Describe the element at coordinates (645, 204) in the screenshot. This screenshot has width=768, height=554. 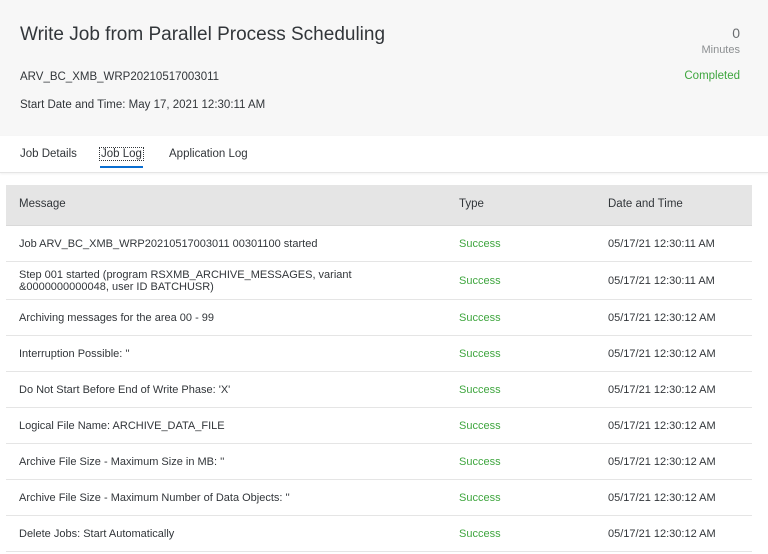
I see `column-header-date-time: Date and Time` at that location.